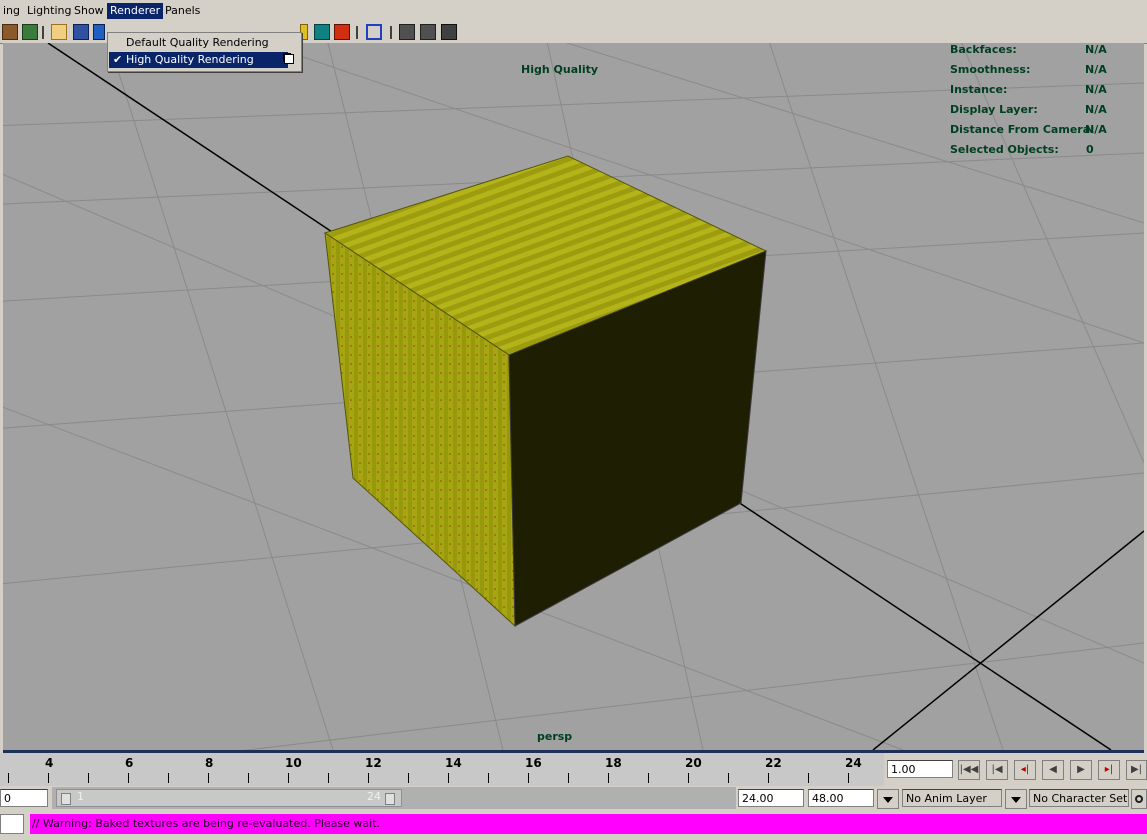 The image size is (1147, 840). What do you see at coordinates (969, 770) in the screenshot?
I see `go-to-start-button: |◀◀` at bounding box center [969, 770].